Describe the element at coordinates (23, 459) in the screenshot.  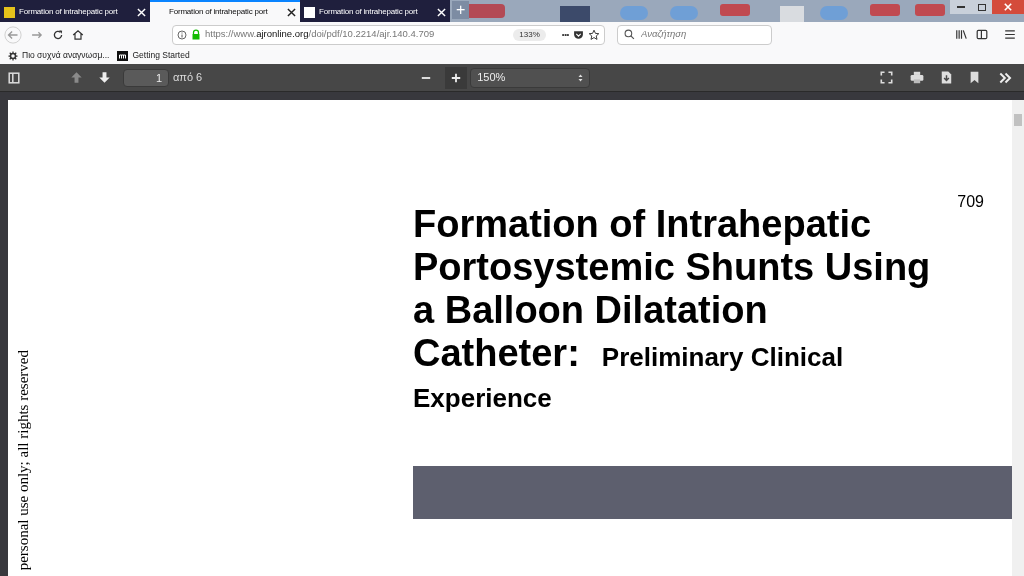
I see `side-note: personal use only; all rights reserved` at that location.